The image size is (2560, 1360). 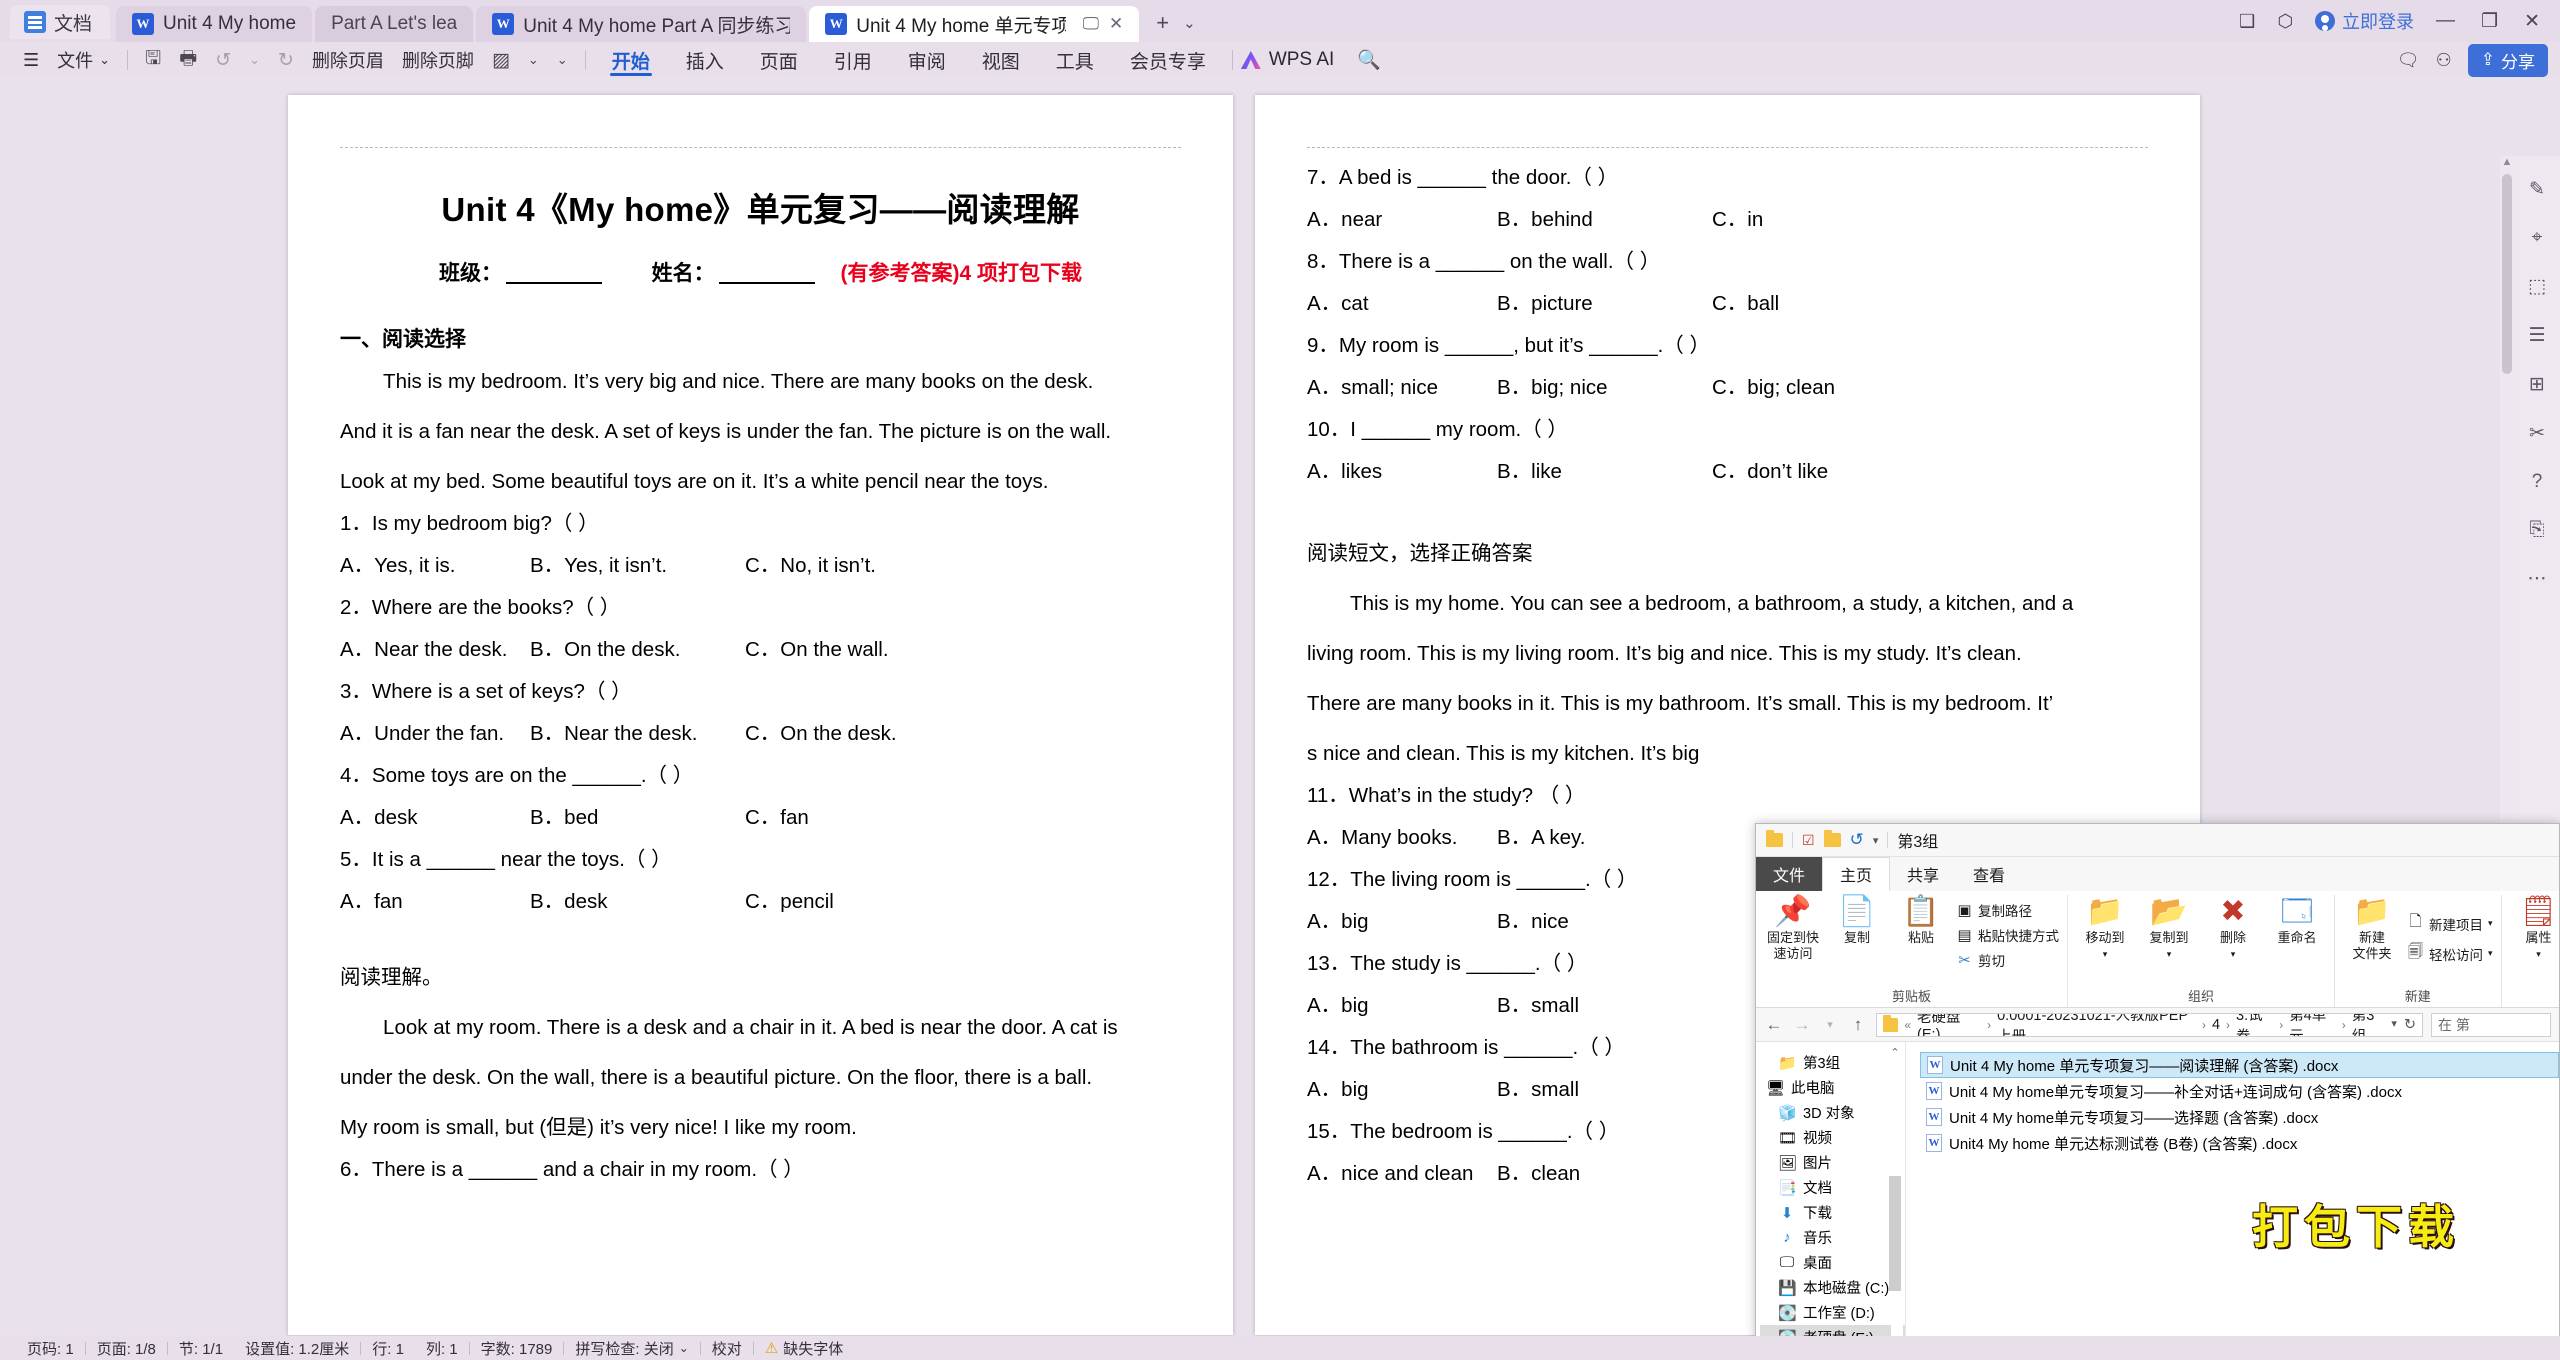 I want to click on option-a: A．Under the fan., so click(x=435, y=734).